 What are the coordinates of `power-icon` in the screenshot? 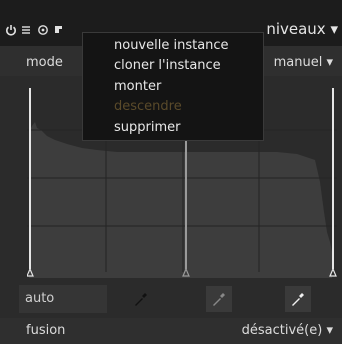 It's located at (11, 30).